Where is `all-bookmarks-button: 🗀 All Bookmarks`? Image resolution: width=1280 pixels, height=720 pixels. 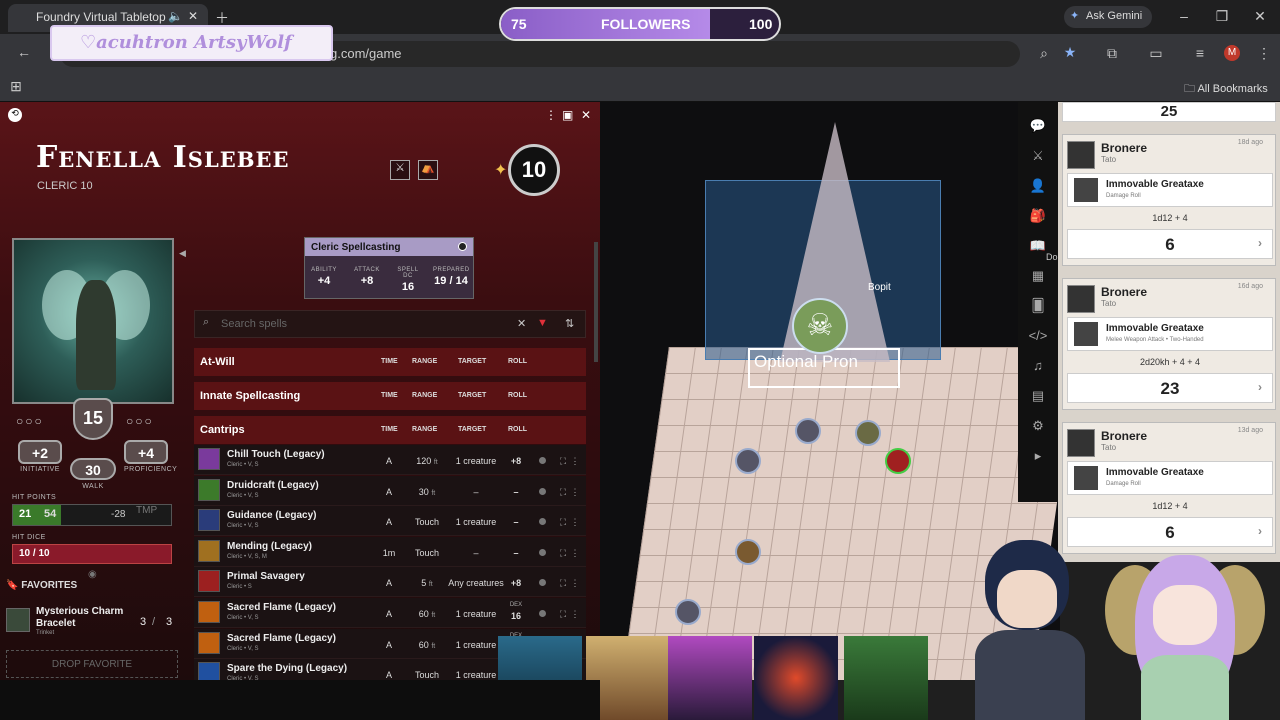
all-bookmarks-button: 🗀 All Bookmarks is located at coordinates (1226, 89).